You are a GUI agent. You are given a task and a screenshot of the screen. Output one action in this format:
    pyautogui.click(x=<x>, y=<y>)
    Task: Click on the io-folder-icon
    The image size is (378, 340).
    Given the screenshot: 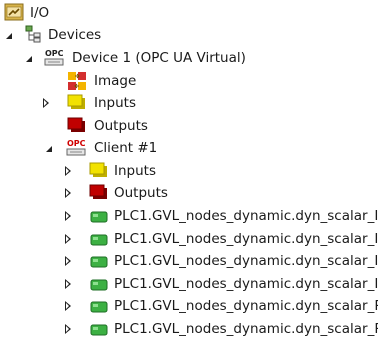 What is the action you would take?
    pyautogui.click(x=15, y=13)
    